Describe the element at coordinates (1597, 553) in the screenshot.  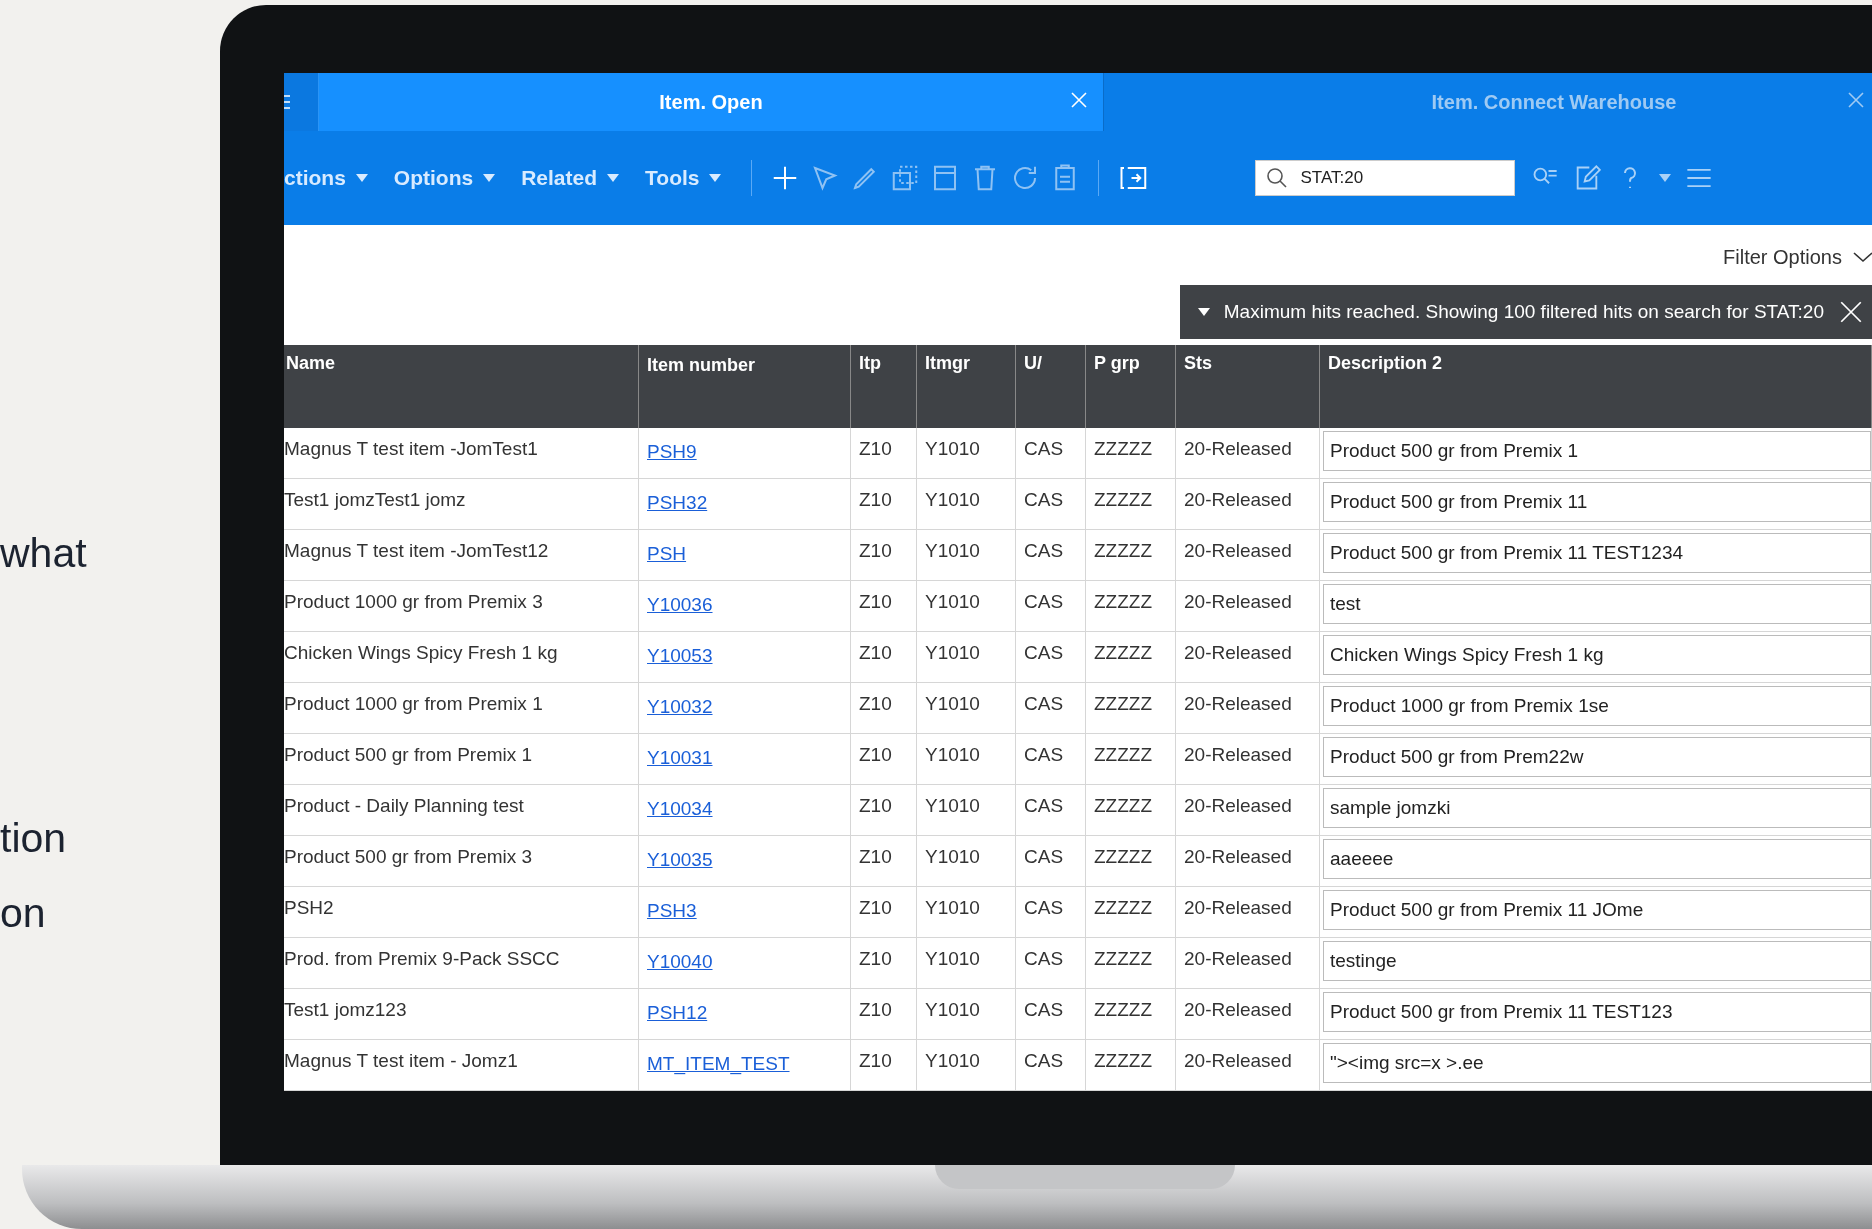
I see `description-field: Product 500 gr from Premix 11 TEST1234` at that location.